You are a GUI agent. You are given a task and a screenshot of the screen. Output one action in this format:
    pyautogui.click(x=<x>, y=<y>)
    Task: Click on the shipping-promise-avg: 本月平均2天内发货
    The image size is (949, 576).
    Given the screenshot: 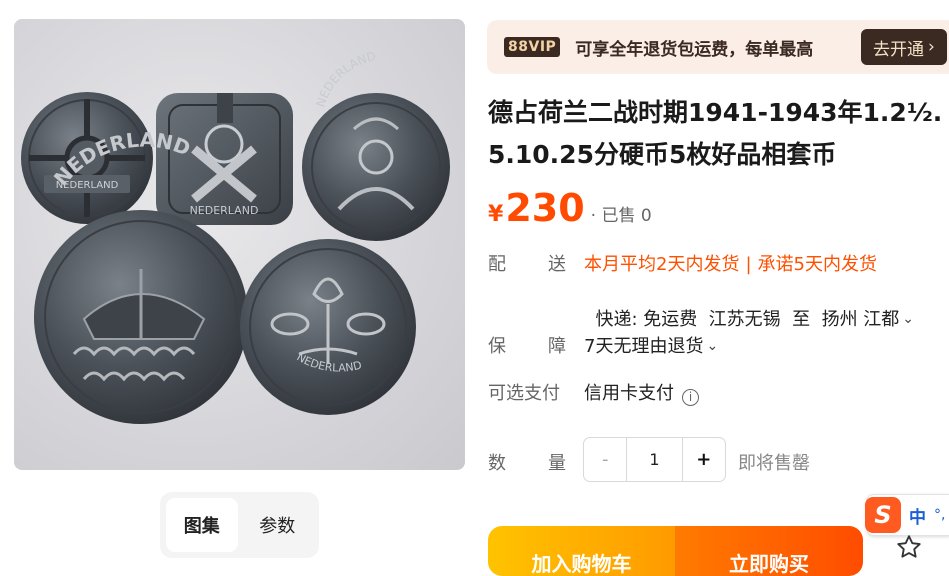 What is the action you would take?
    pyautogui.click(x=662, y=264)
    